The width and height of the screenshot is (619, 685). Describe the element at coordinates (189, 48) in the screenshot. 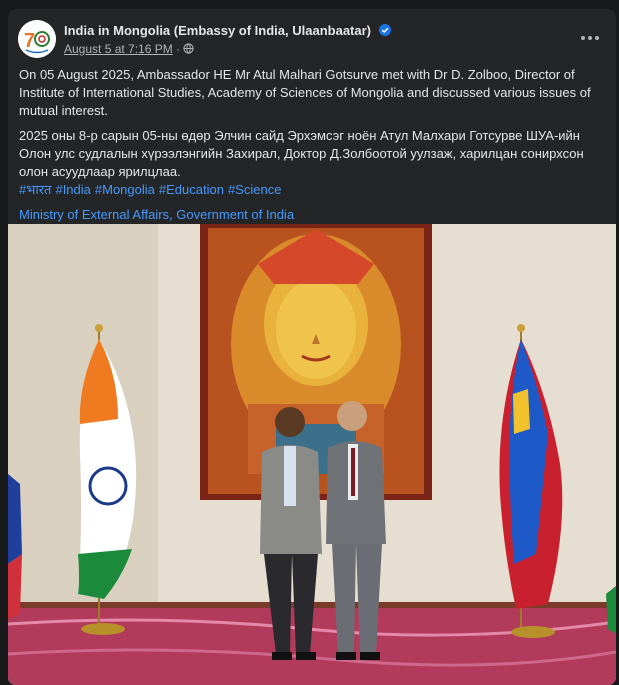

I see `globe-icon` at that location.